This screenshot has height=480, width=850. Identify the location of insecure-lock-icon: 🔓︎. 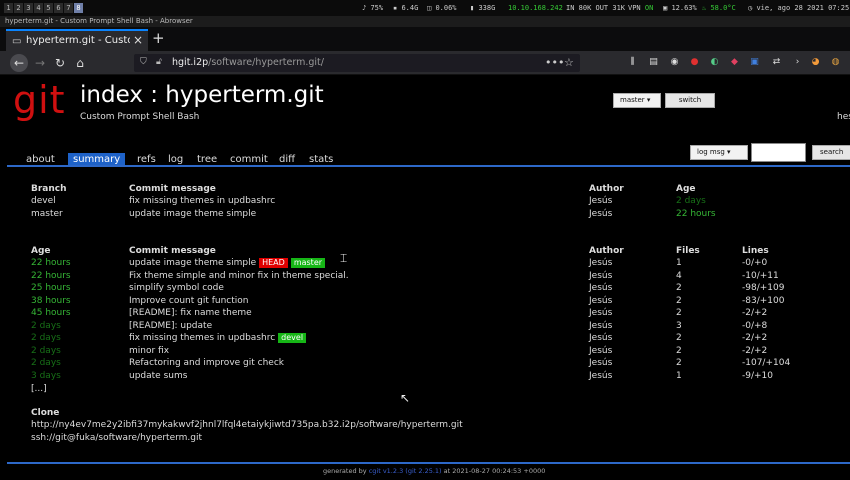
(159, 62).